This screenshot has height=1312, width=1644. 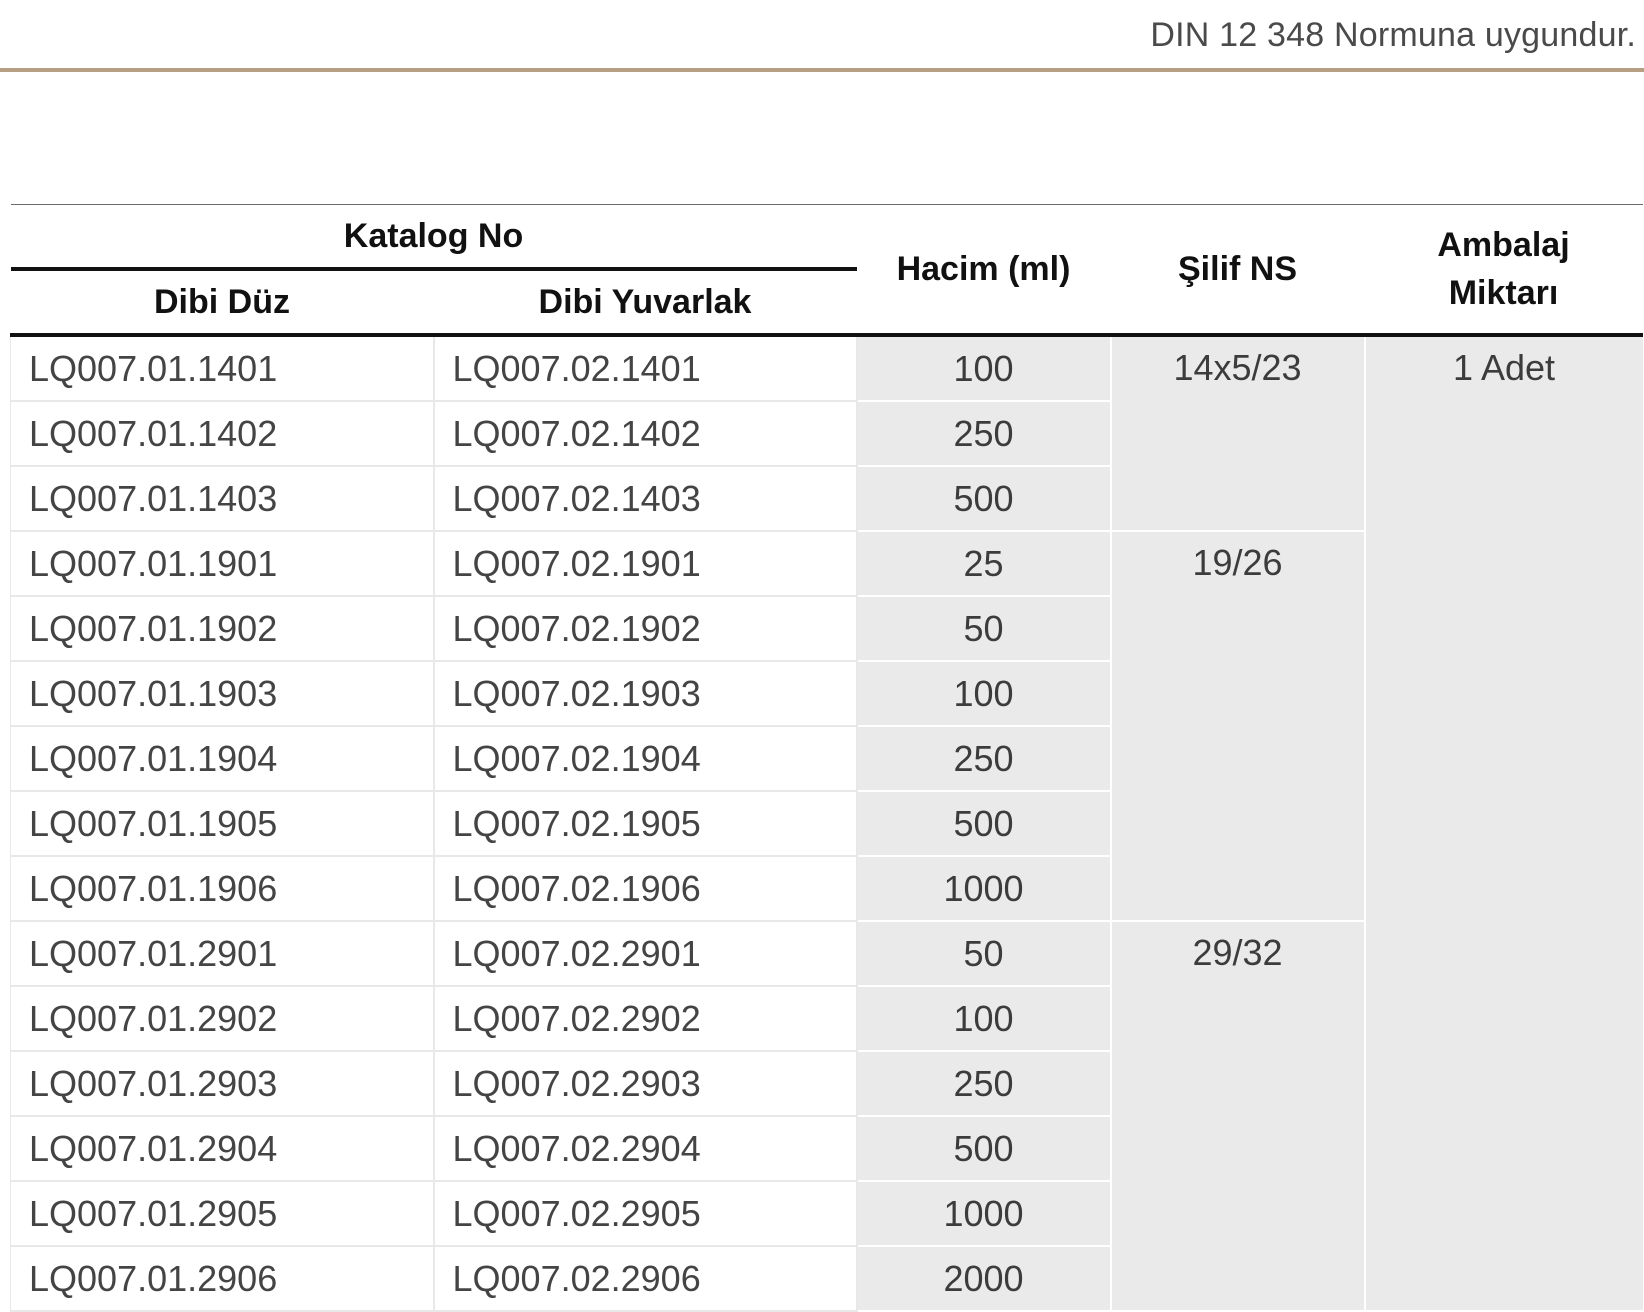 I want to click on hacim-value: 2000, so click(x=984, y=1279).